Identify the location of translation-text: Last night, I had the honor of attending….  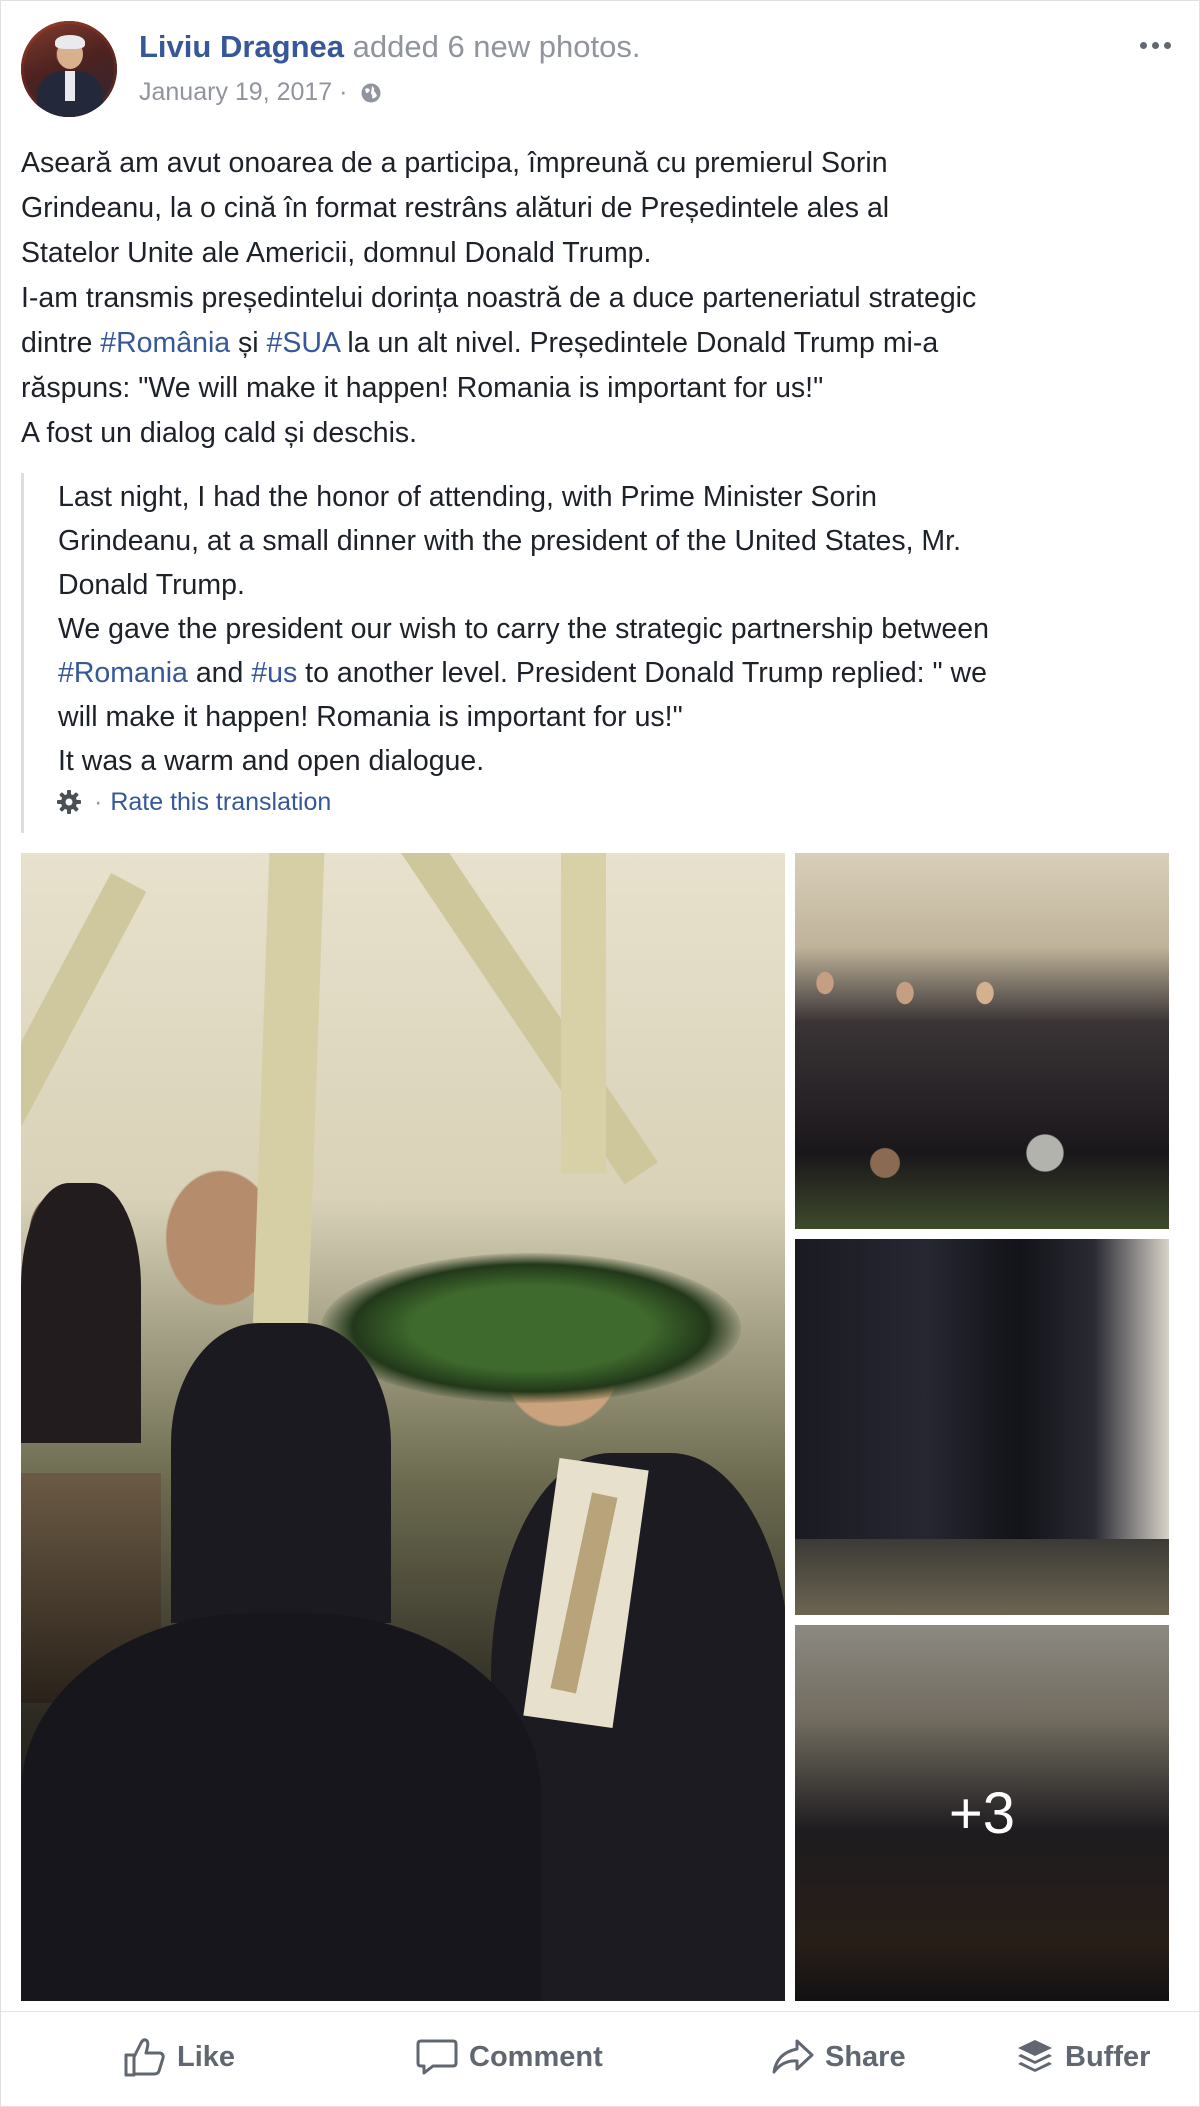
(523, 629).